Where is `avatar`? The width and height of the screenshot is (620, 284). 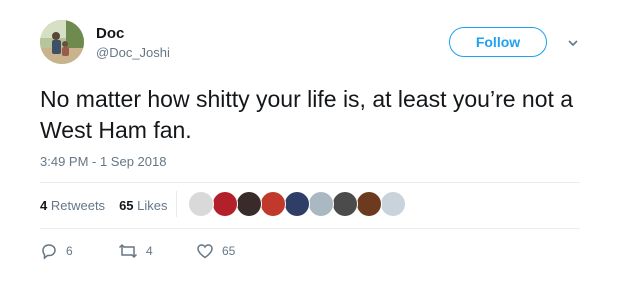 avatar is located at coordinates (62, 42).